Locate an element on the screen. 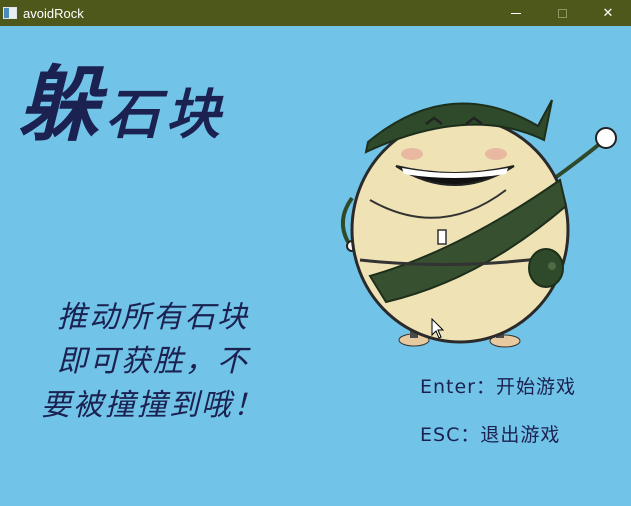  minimize-button is located at coordinates (516, 13).